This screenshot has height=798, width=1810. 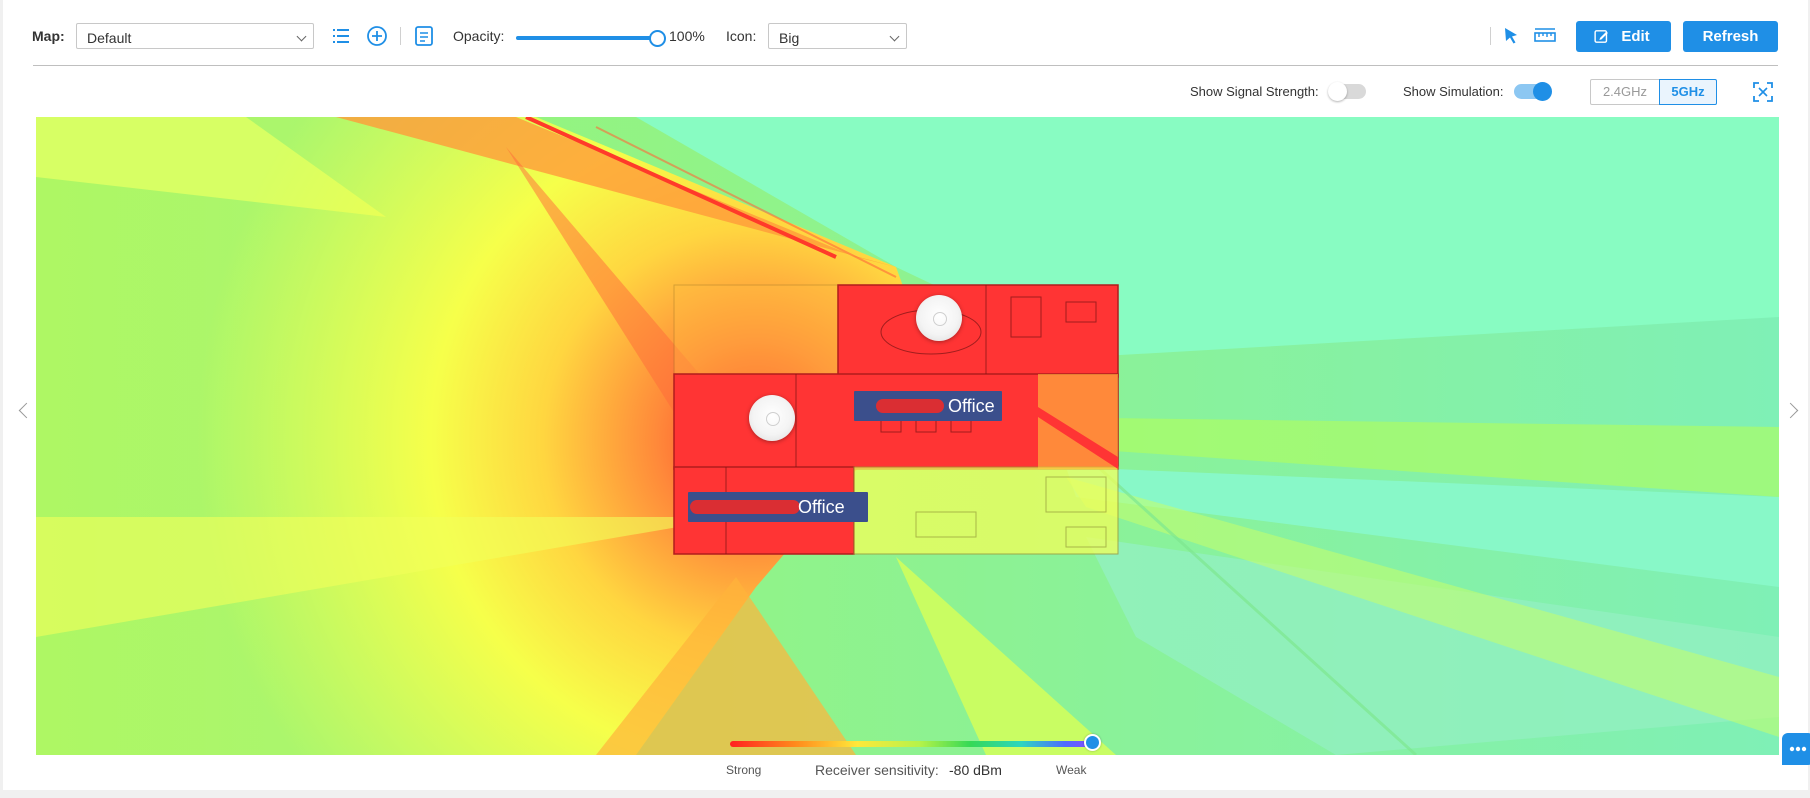 What do you see at coordinates (789, 38) in the screenshot?
I see `icon-size-value: Big` at bounding box center [789, 38].